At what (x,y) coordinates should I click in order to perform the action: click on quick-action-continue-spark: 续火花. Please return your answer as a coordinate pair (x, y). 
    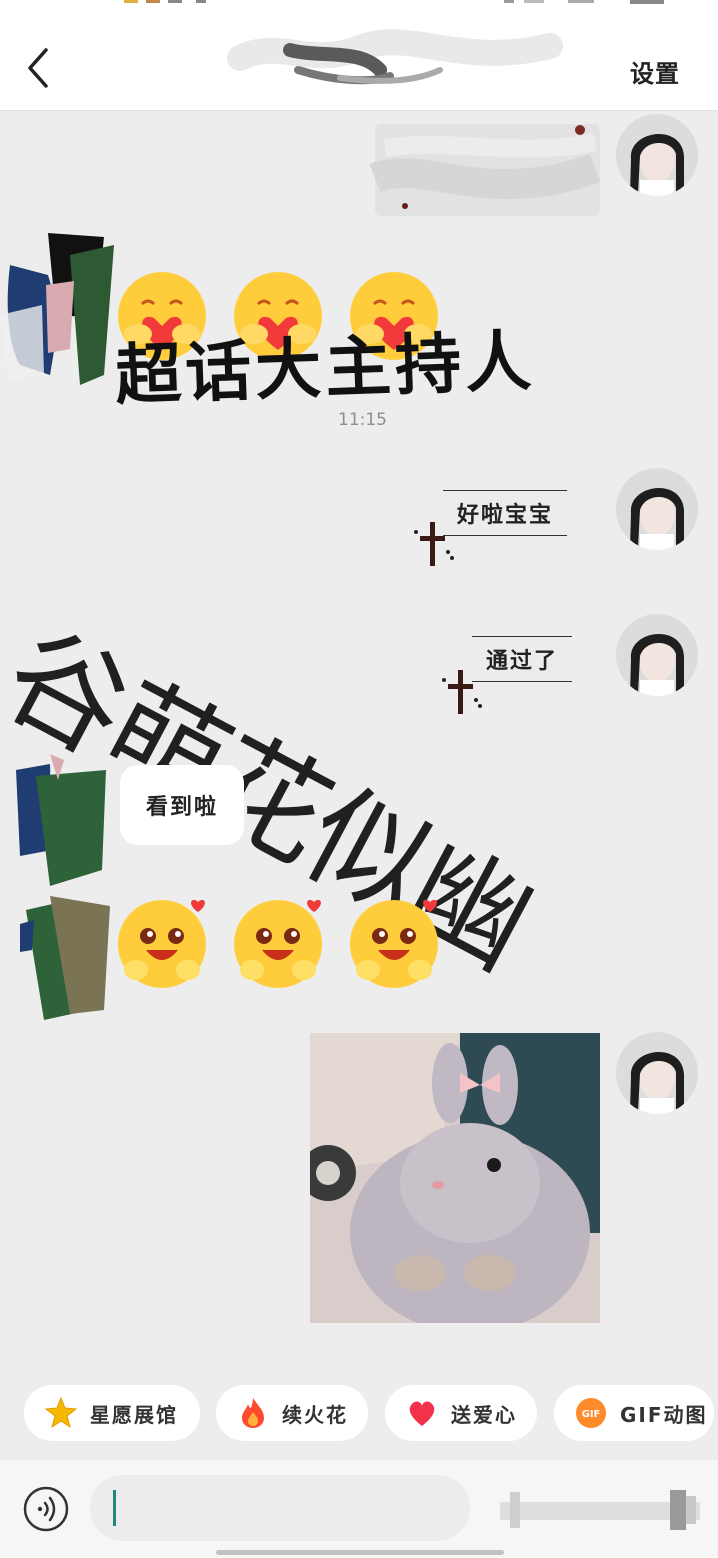
    Looking at the image, I should click on (292, 1413).